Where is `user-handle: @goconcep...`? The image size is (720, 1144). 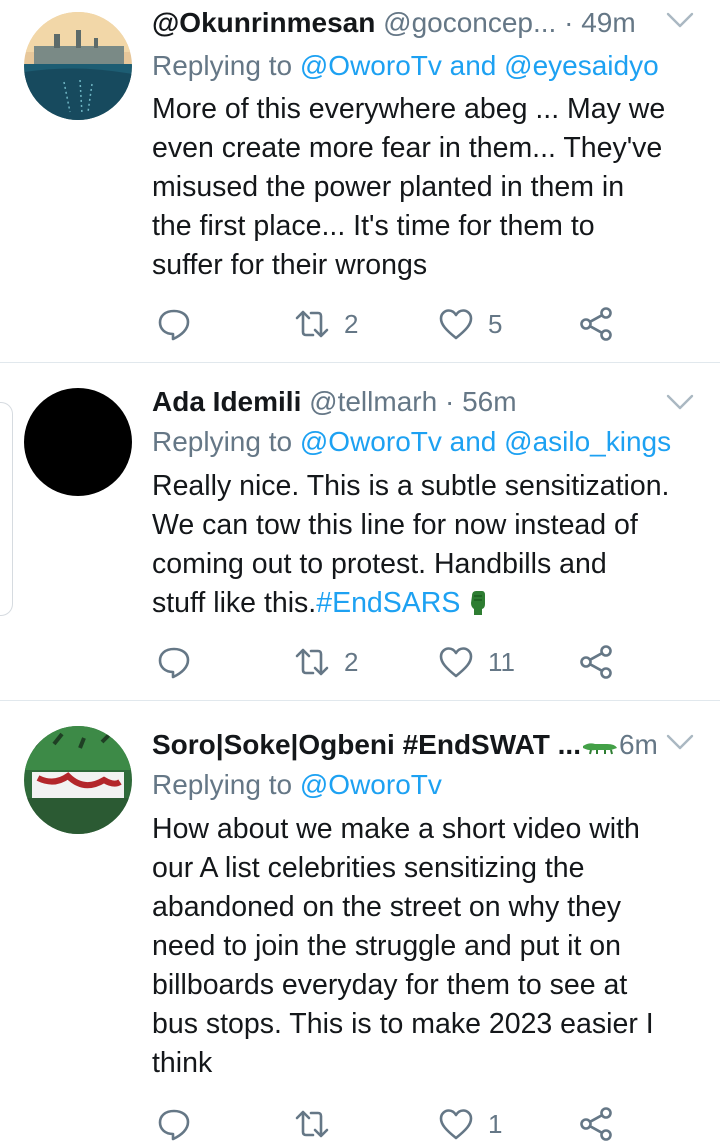 user-handle: @goconcep... is located at coordinates (469, 22).